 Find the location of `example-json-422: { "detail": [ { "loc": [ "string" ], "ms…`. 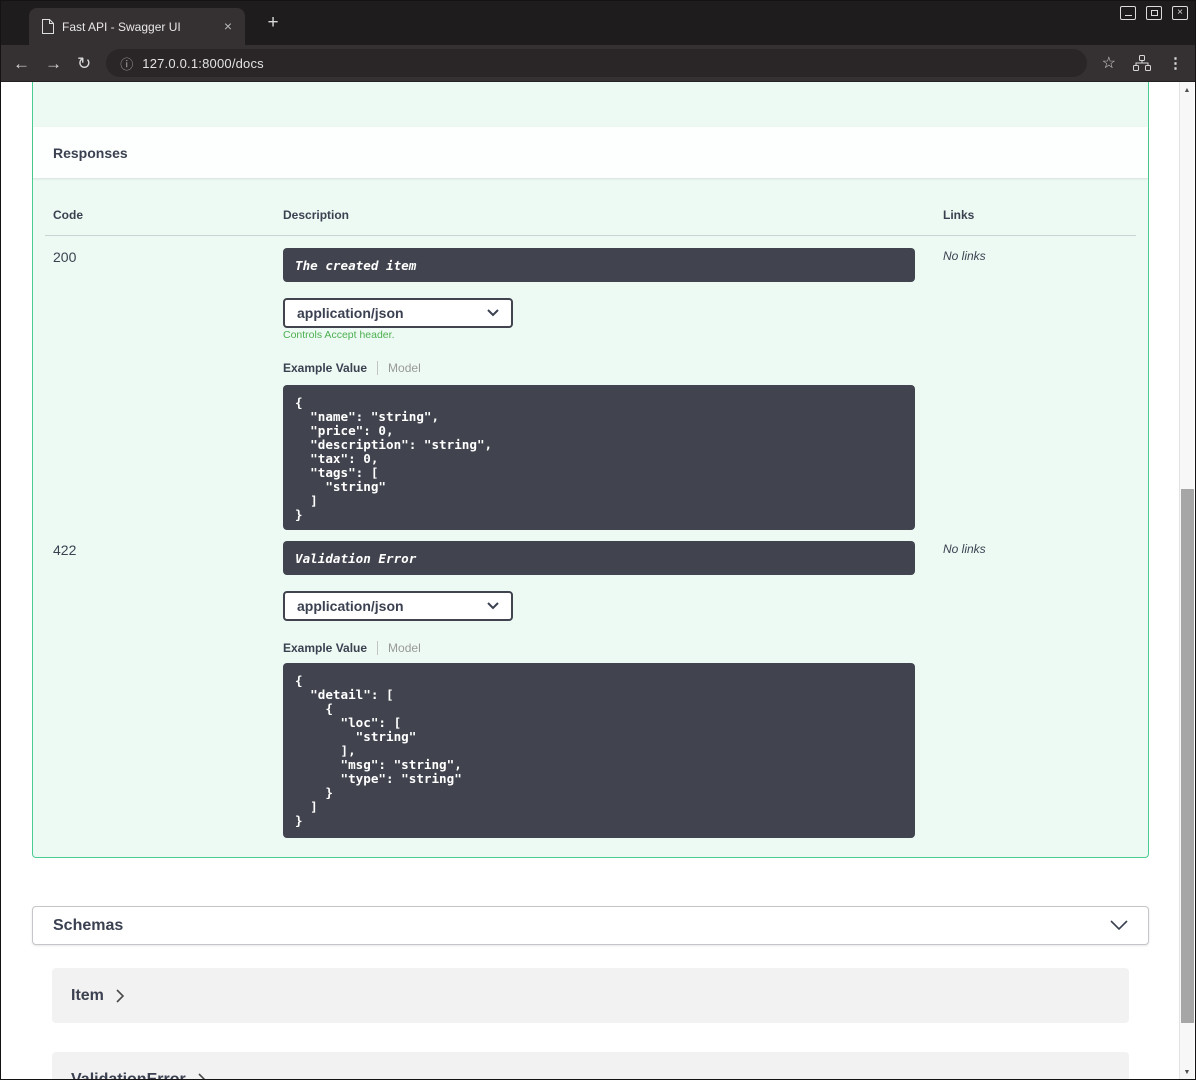

example-json-422: { "detail": [ { "loc": [ "string" ], "ms… is located at coordinates (599, 750).